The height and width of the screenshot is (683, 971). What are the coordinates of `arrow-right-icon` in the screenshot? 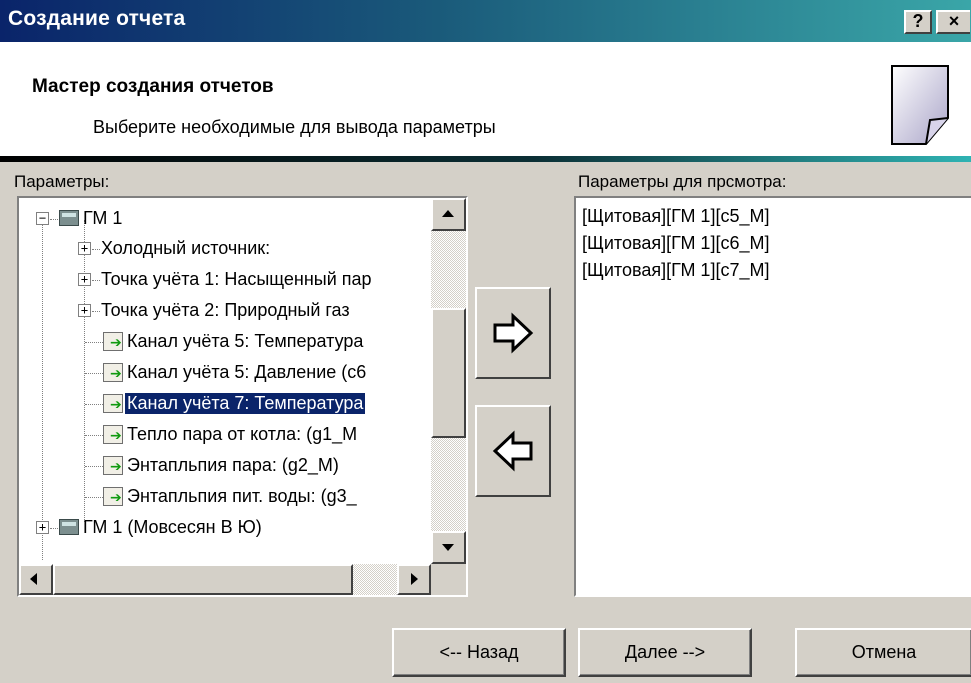 It's located at (513, 333).